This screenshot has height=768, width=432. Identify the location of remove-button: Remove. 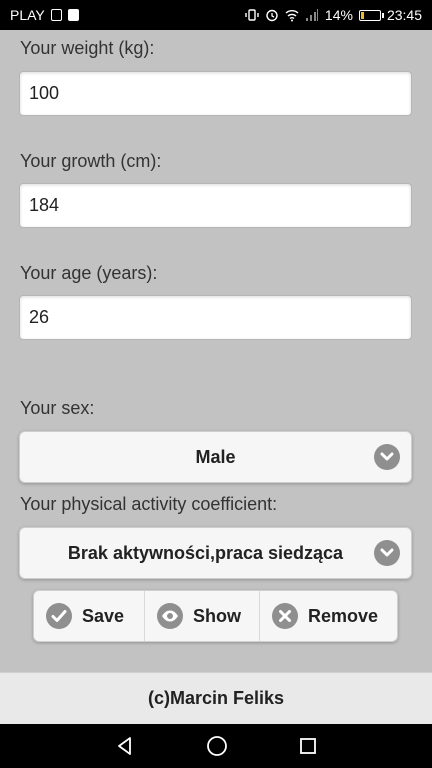
(328, 616).